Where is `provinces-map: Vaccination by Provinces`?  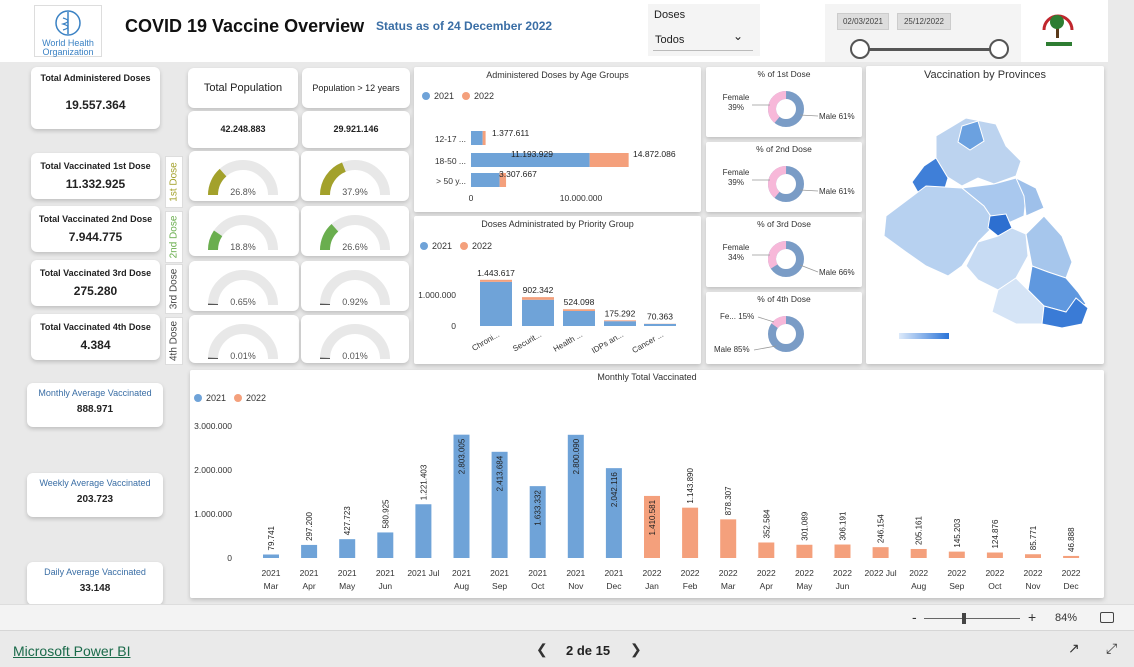 provinces-map: Vaccination by Provinces is located at coordinates (985, 215).